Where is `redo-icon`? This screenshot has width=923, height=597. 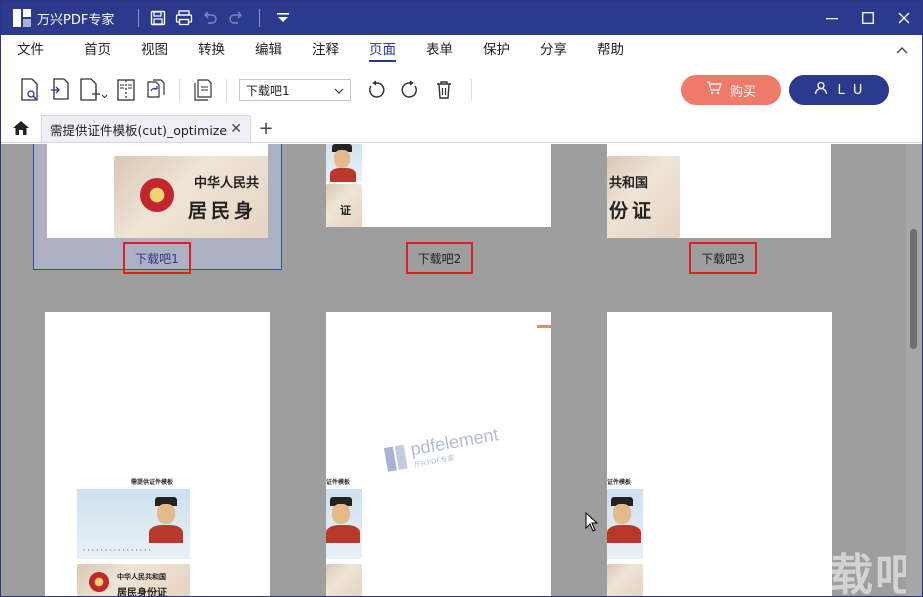 redo-icon is located at coordinates (236, 18).